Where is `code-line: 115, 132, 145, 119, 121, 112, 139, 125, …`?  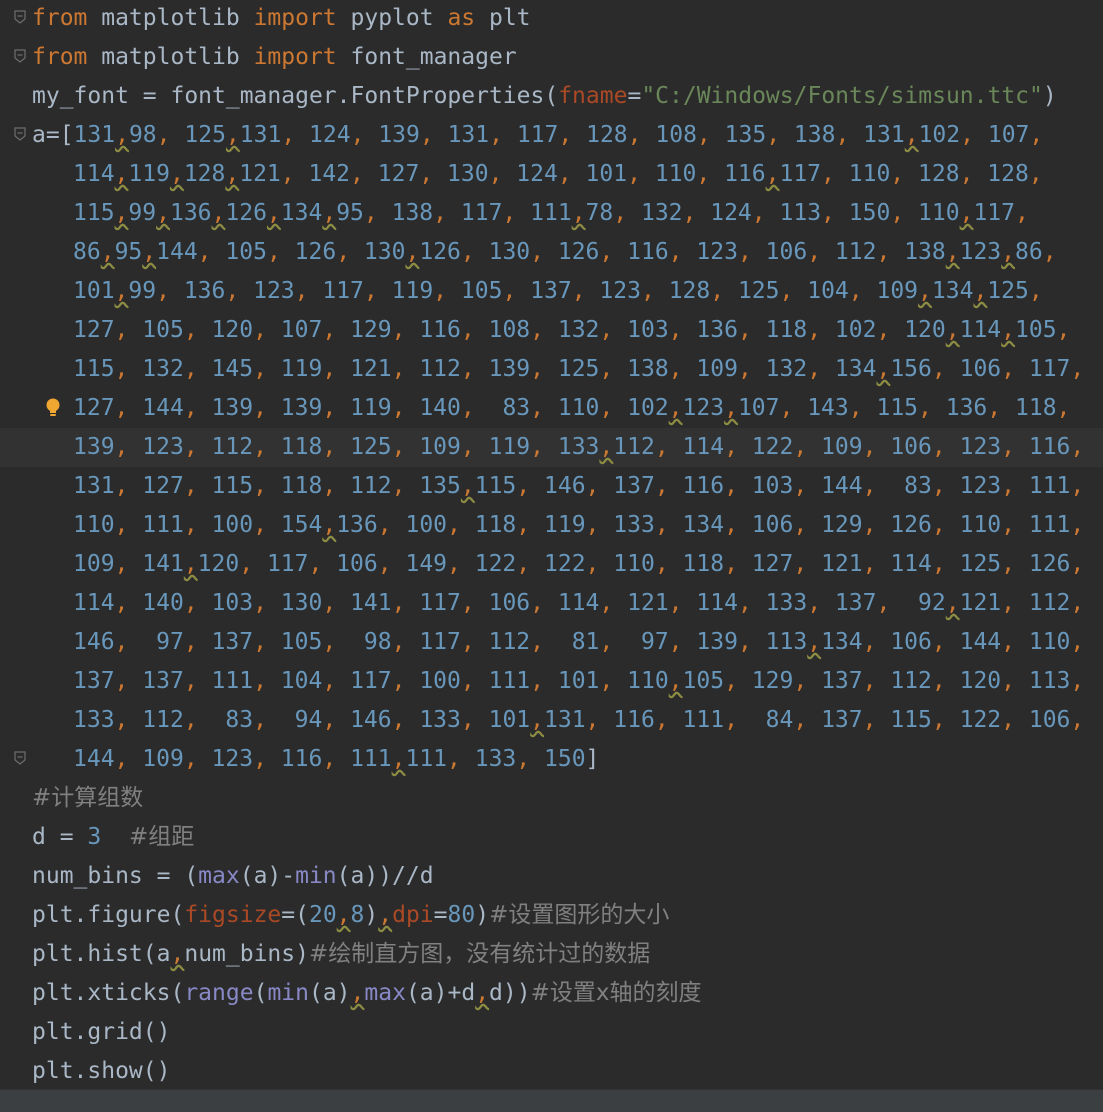
code-line: 115, 132, 145, 119, 121, 112, 139, 125, … is located at coordinates (551, 369).